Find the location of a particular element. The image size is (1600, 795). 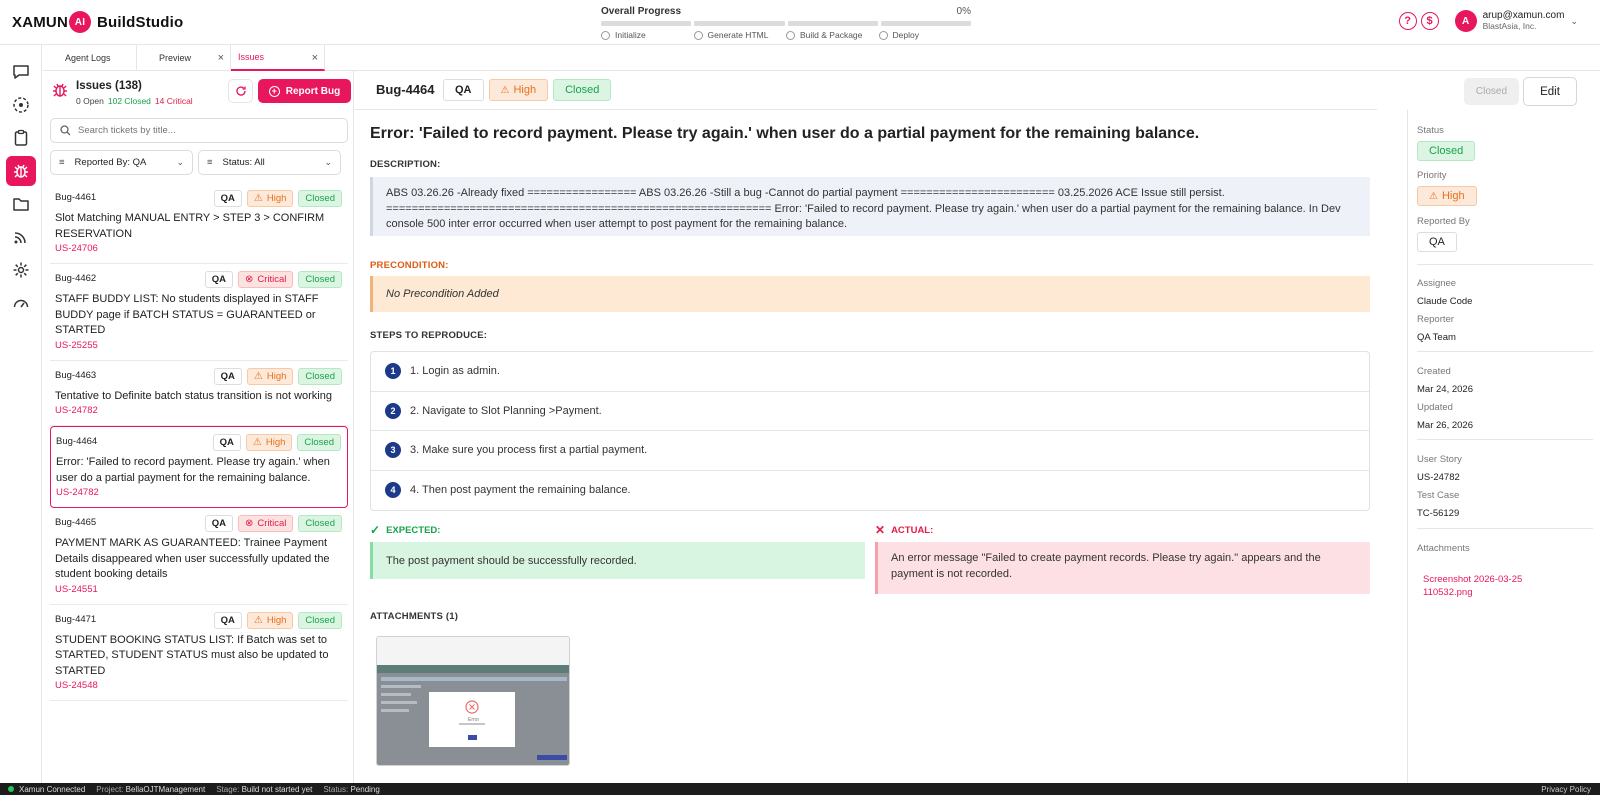

report-bug-button: + Report Bug is located at coordinates (304, 91).